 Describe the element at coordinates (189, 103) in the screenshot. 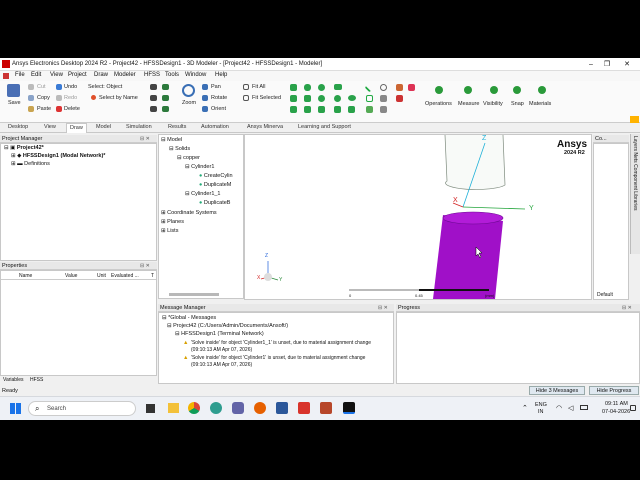

I see `zoom-button-label: Zoom` at that location.